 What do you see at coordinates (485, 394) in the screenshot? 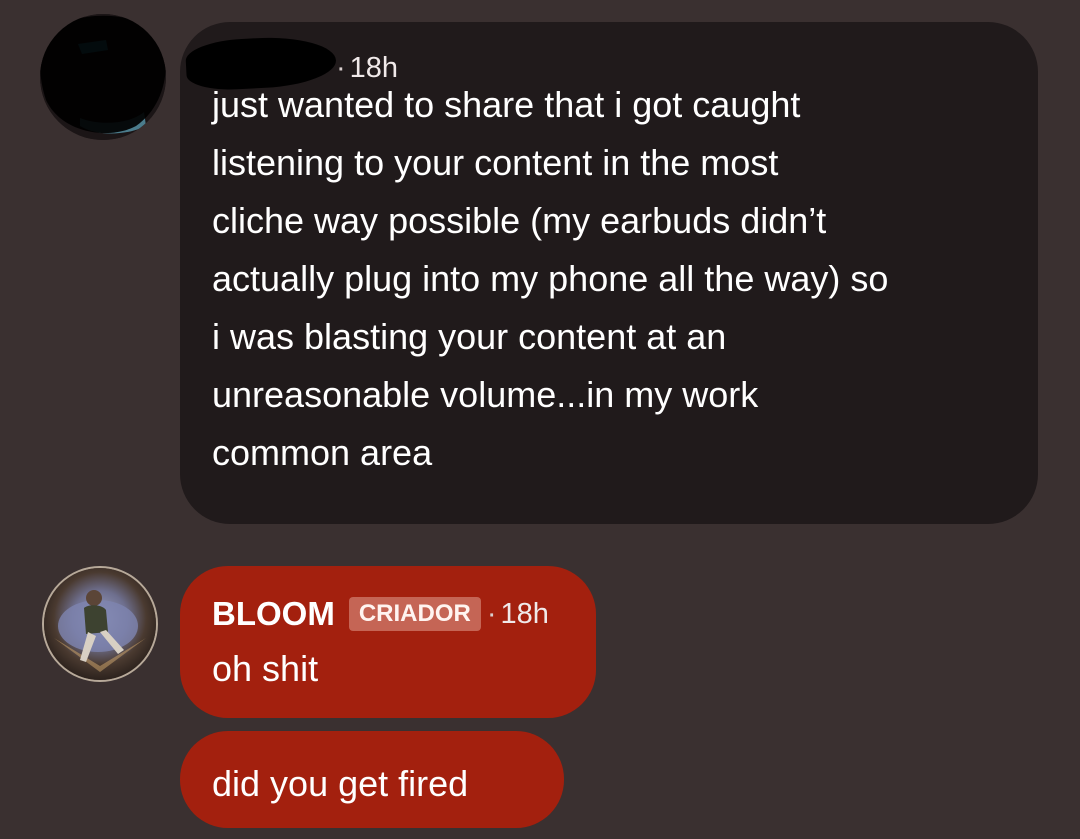
I see `first-message-line: unreasonable volume...in my work` at bounding box center [485, 394].